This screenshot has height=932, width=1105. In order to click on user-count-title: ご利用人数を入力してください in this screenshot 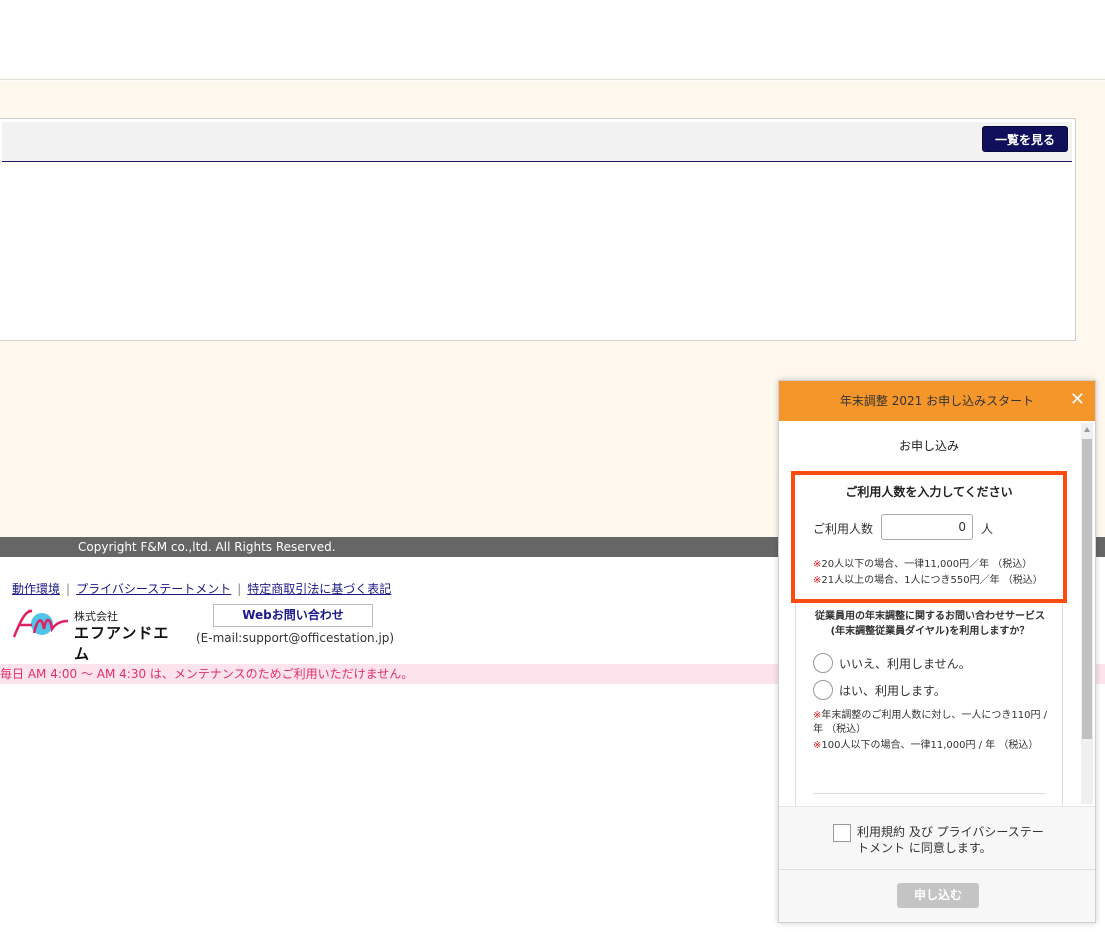, I will do `click(929, 492)`.